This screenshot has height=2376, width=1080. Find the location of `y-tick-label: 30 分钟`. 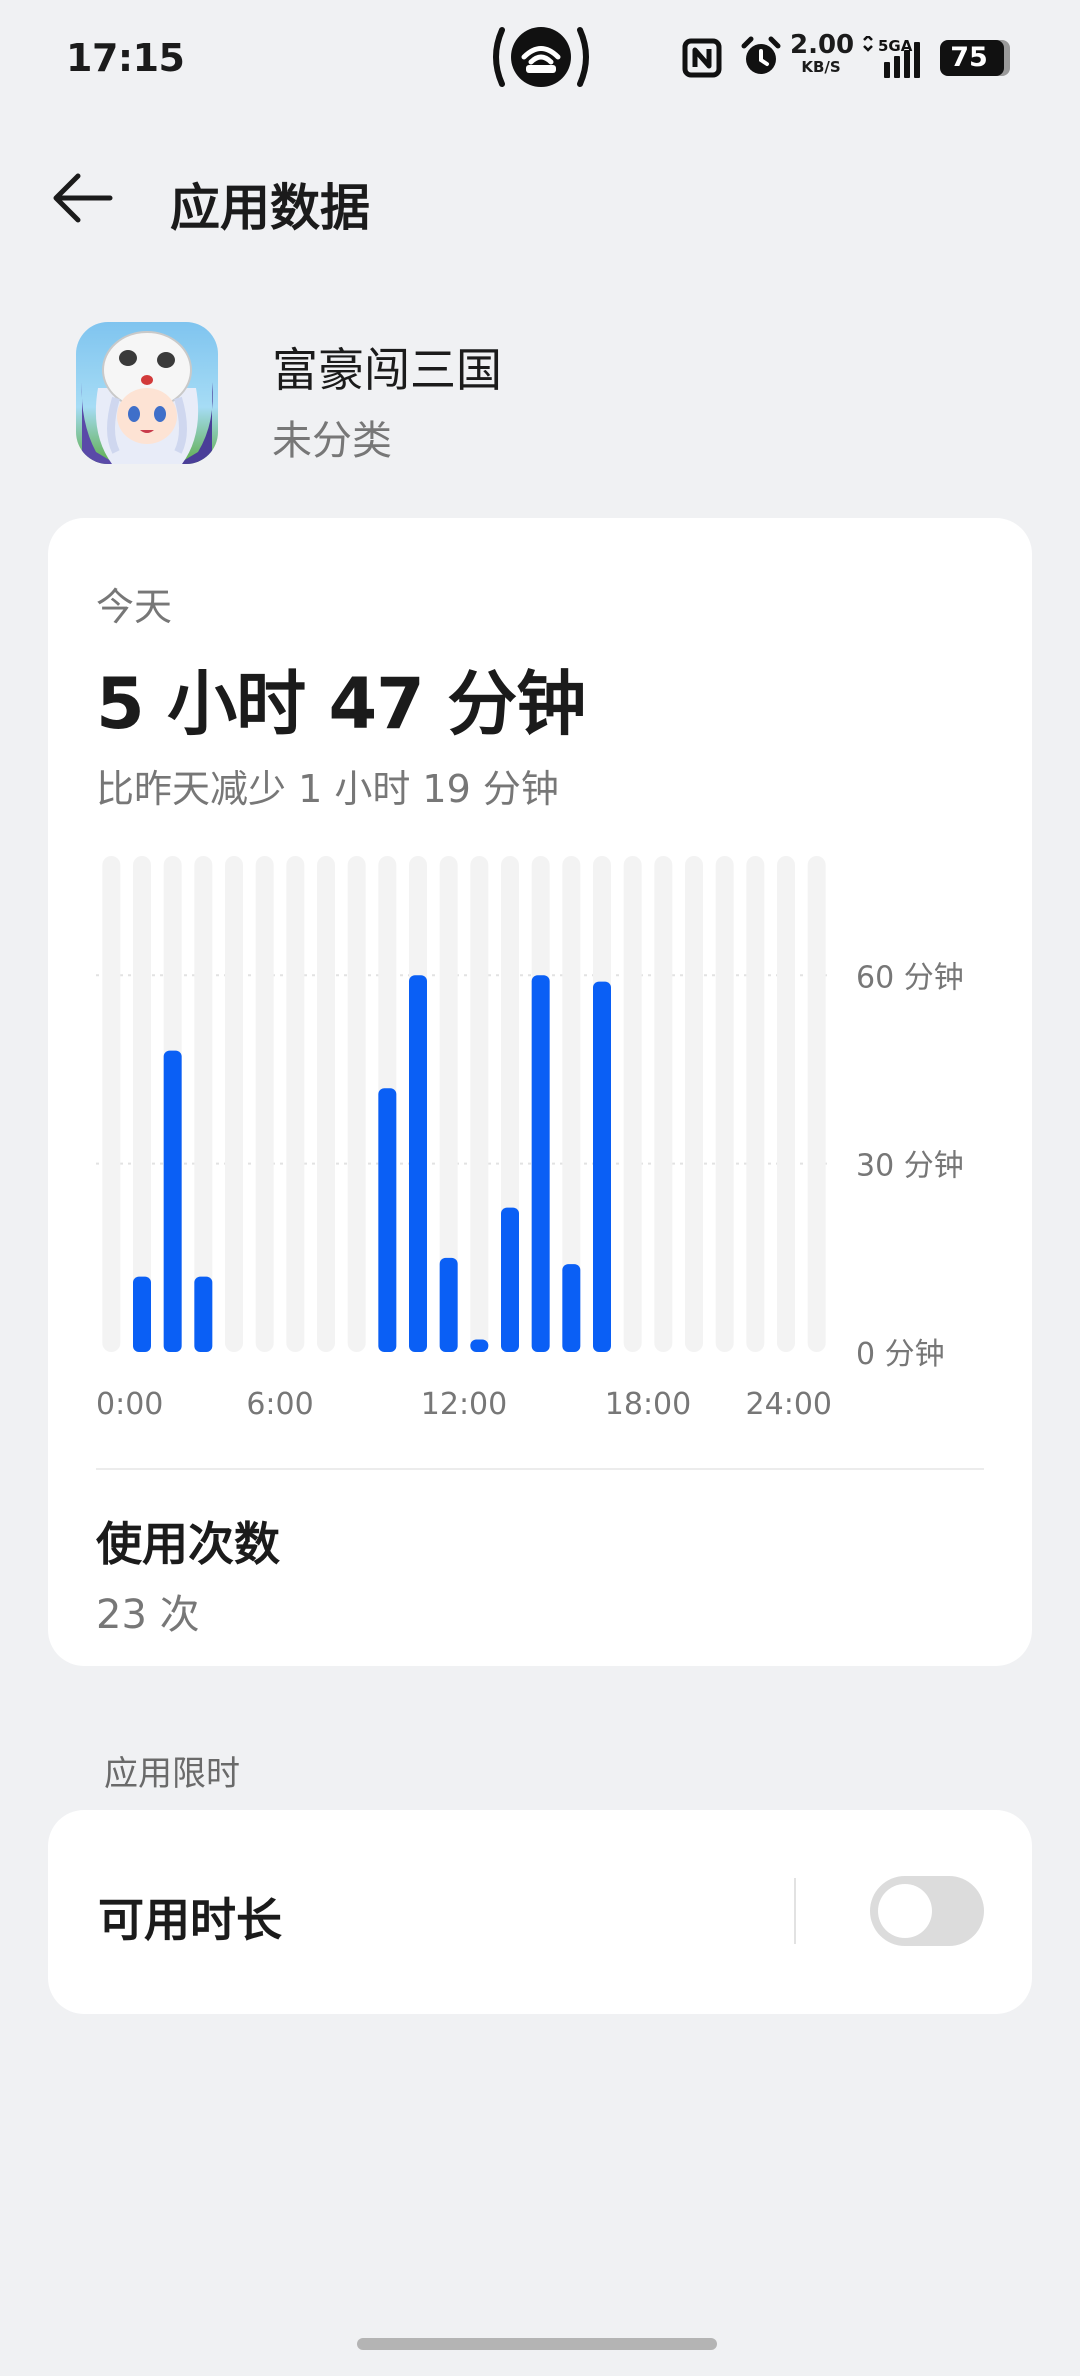

y-tick-label: 30 分钟 is located at coordinates (910, 1166).